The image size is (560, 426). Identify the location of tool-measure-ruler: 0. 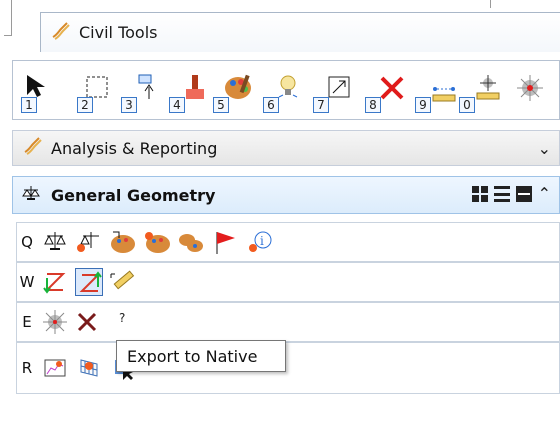
(481, 93).